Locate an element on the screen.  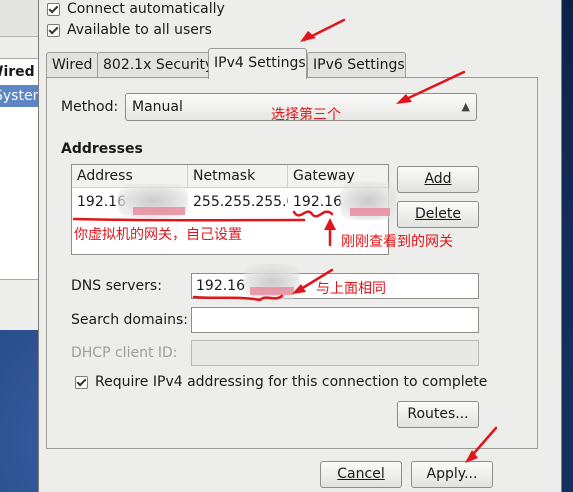
arrowhead-dns is located at coordinates (299, 289).